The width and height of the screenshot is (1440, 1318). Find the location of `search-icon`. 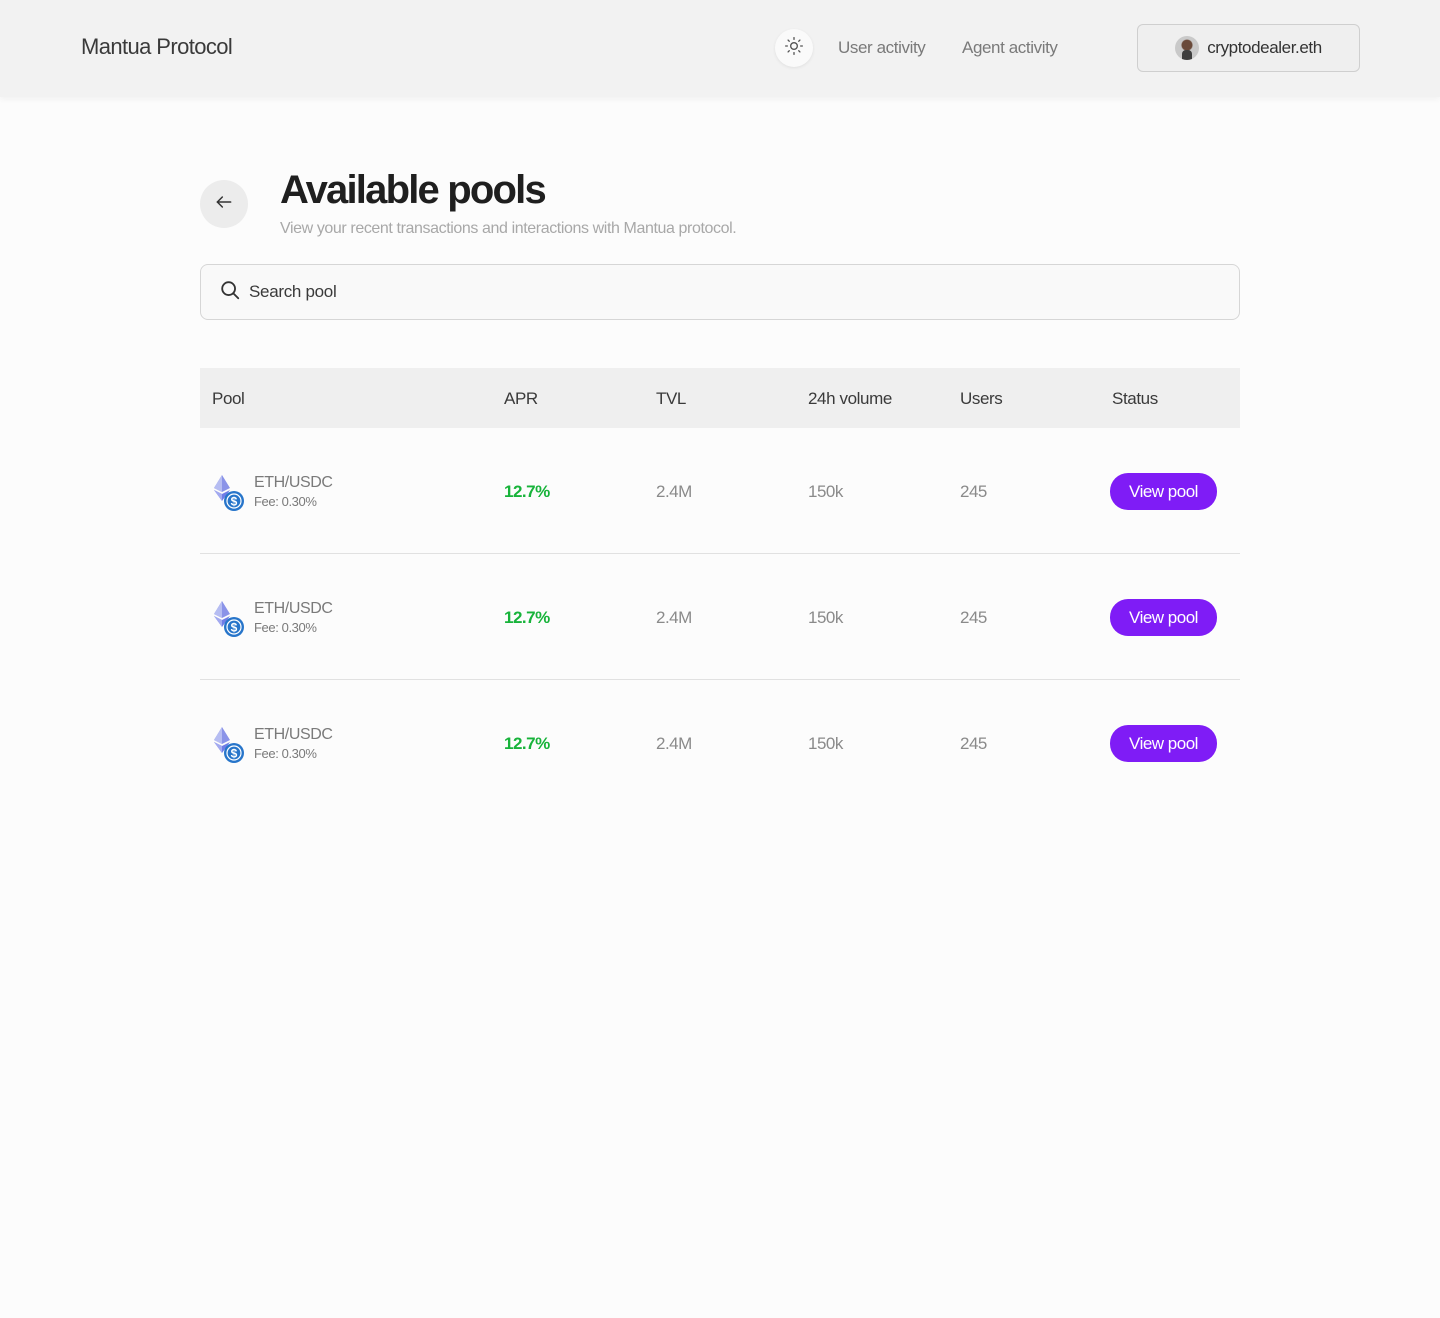

search-icon is located at coordinates (230, 292).